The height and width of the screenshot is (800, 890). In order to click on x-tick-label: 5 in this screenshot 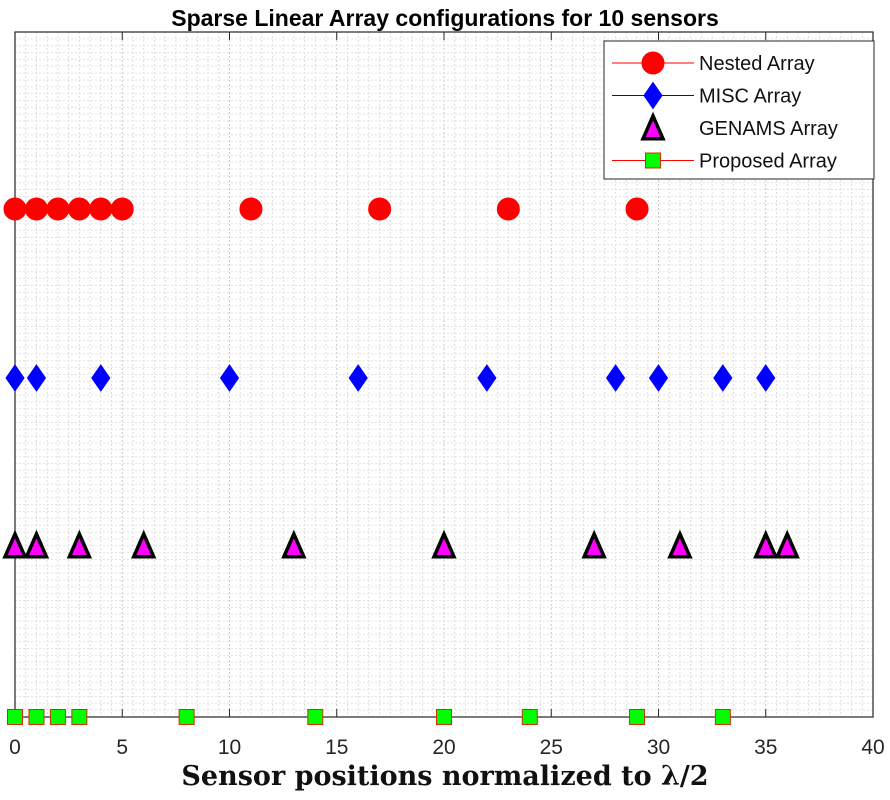, I will do `click(122, 747)`.